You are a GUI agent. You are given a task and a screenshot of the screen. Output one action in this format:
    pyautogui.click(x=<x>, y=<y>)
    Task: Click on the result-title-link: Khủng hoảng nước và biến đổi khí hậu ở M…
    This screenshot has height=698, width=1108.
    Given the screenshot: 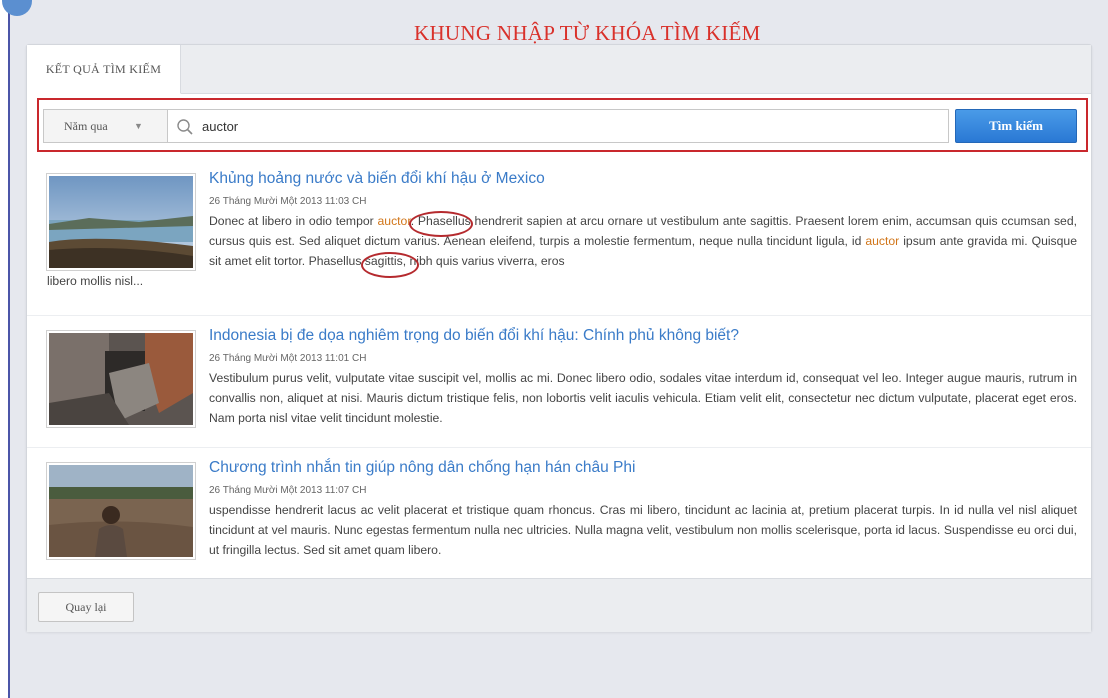 What is the action you would take?
    pyautogui.click(x=377, y=179)
    